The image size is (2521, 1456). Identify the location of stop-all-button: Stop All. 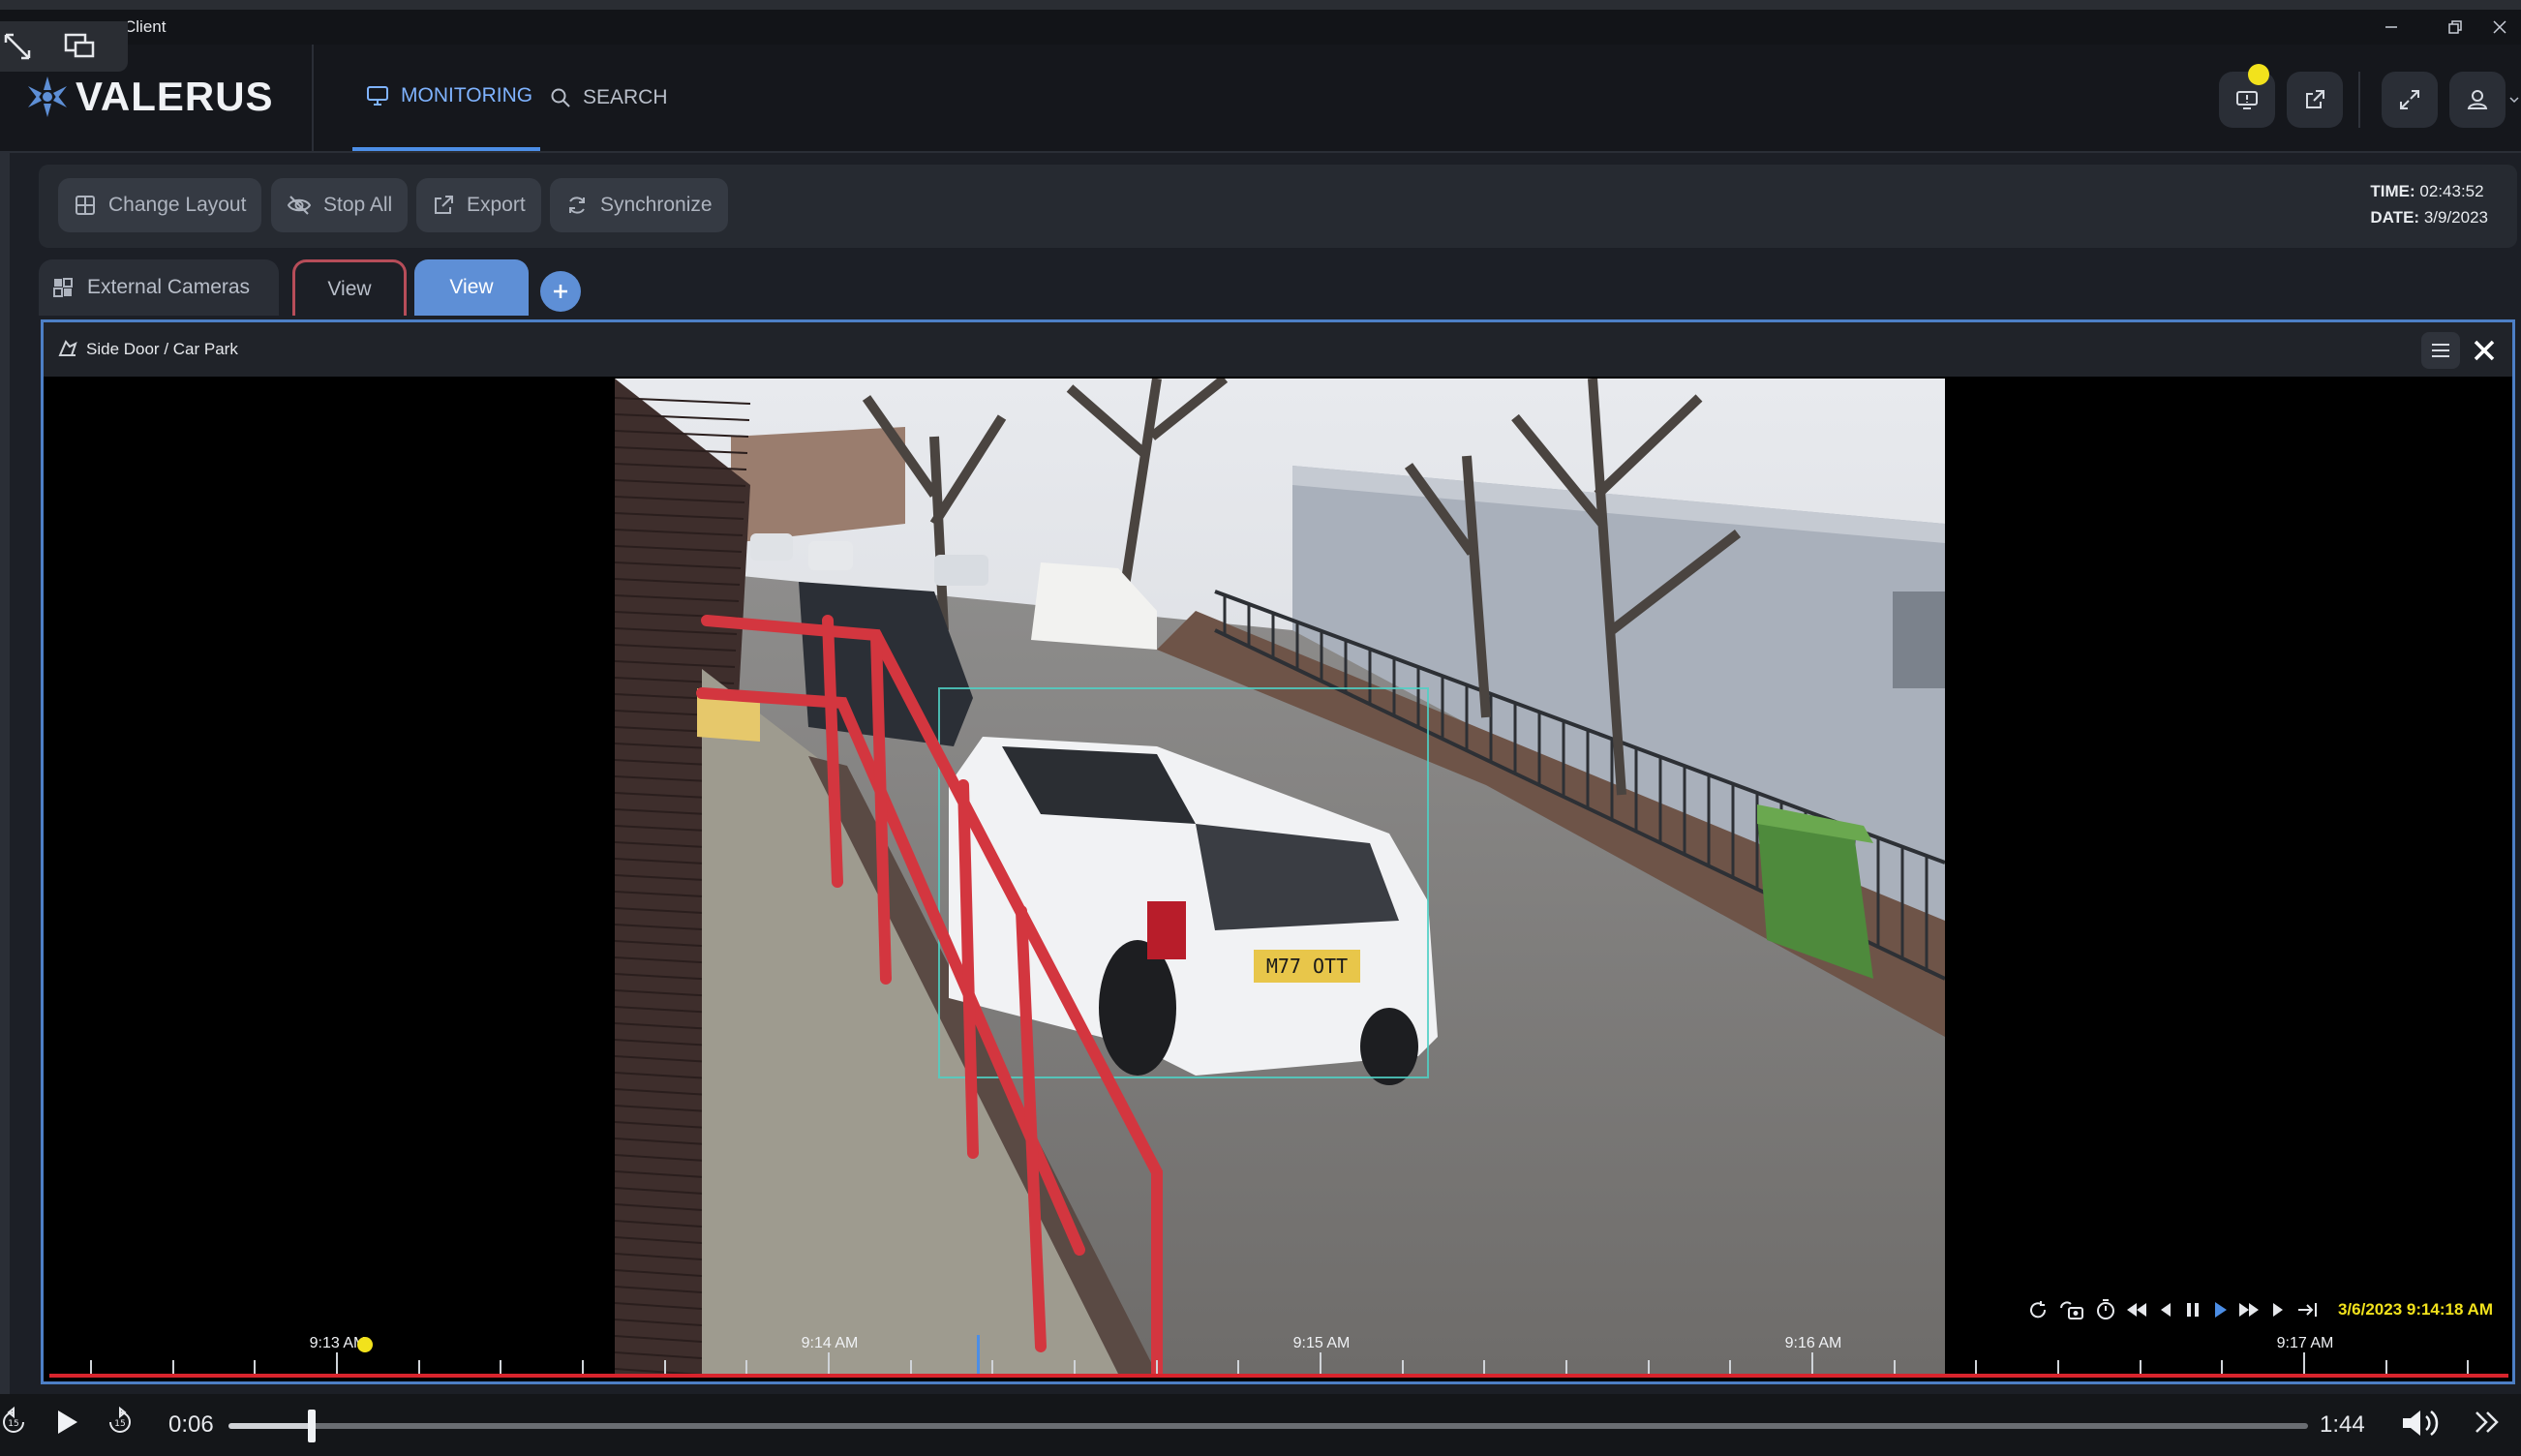
(340, 205).